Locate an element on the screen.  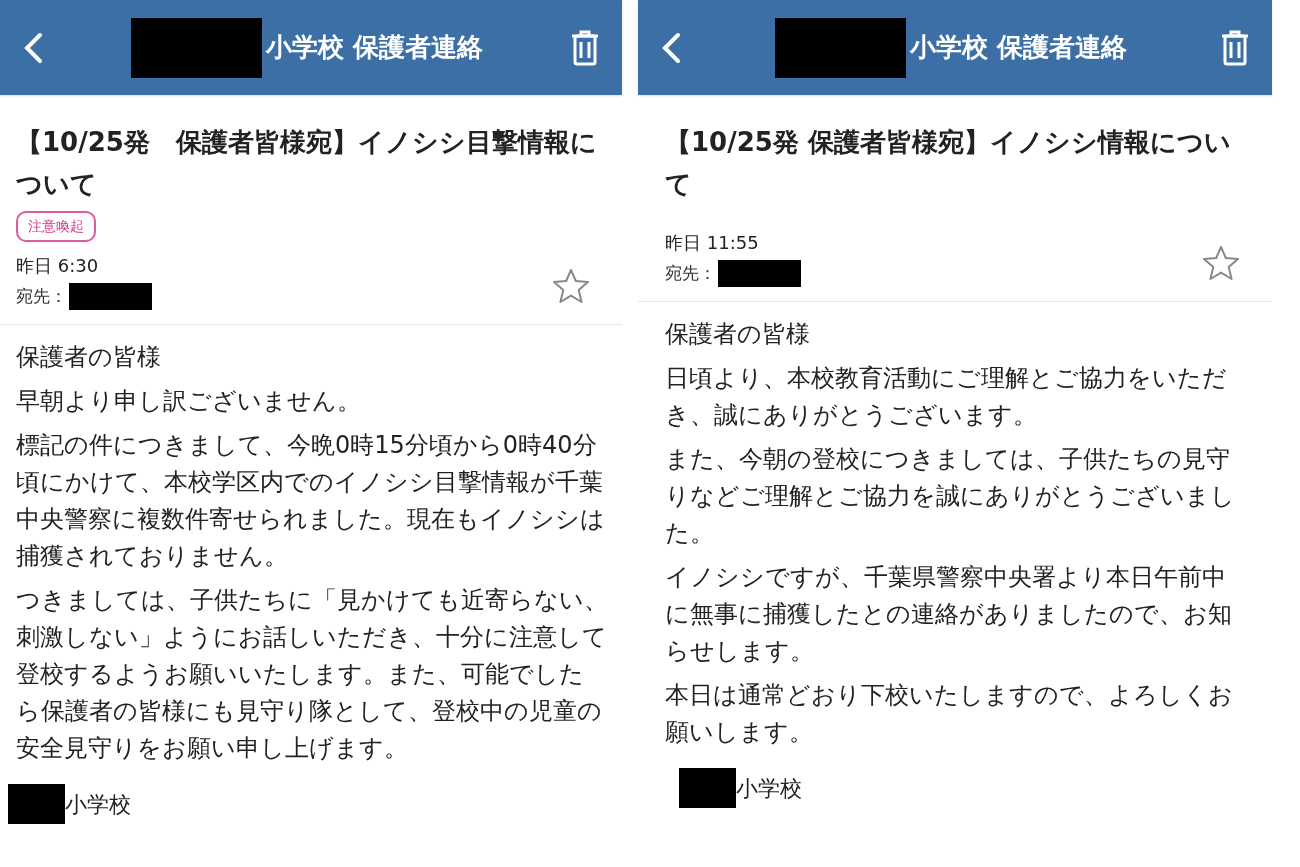
body-paragraph: 標記の件につきまして、今晩0時15分頃から0時40分頃にかけて、本校学区内でのイノシシ目撃情報が千葉中央警察に複数件寄せられました。現在もイノシシは捕獲されておりません。 is located at coordinates (311, 501).